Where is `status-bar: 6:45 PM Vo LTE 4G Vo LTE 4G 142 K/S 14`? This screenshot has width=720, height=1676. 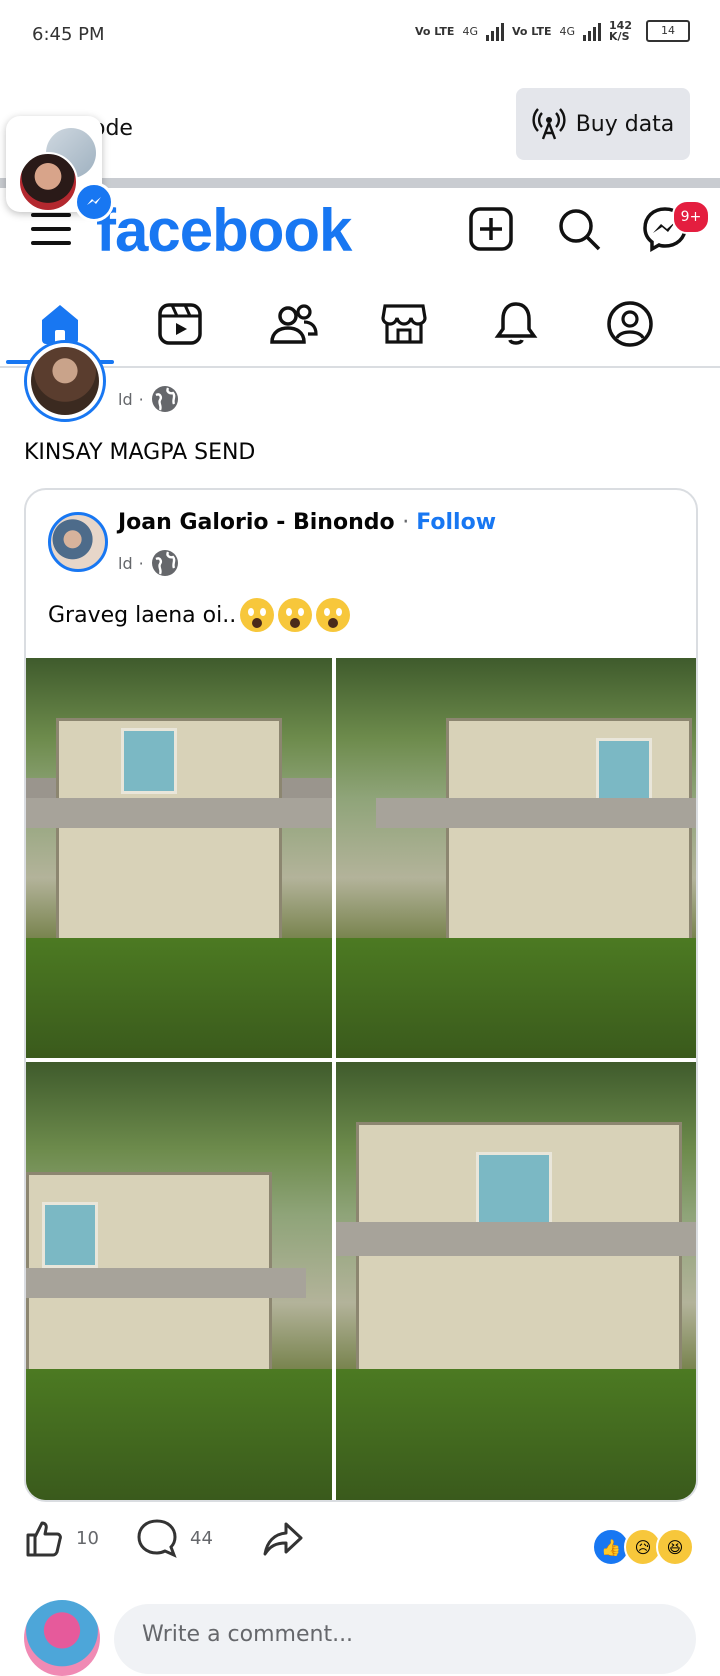
status-bar: 6:45 PM Vo LTE 4G Vo LTE 4G 142 K/S 14 is located at coordinates (360, 36).